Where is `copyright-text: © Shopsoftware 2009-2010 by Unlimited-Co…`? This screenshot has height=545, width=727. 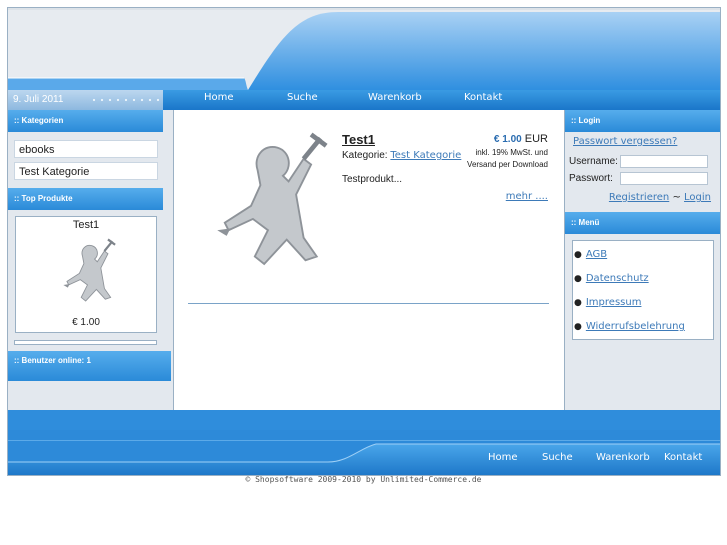
copyright-text: © Shopsoftware 2009-2010 by Unlimited-Co… is located at coordinates (363, 479).